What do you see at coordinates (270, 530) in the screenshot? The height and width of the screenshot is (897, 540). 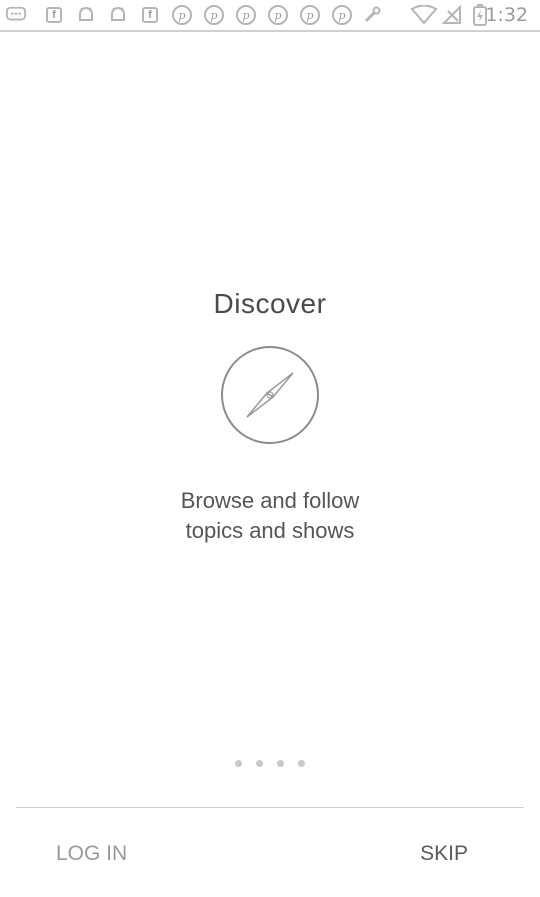 I see `description-line-2: topics and shows` at bounding box center [270, 530].